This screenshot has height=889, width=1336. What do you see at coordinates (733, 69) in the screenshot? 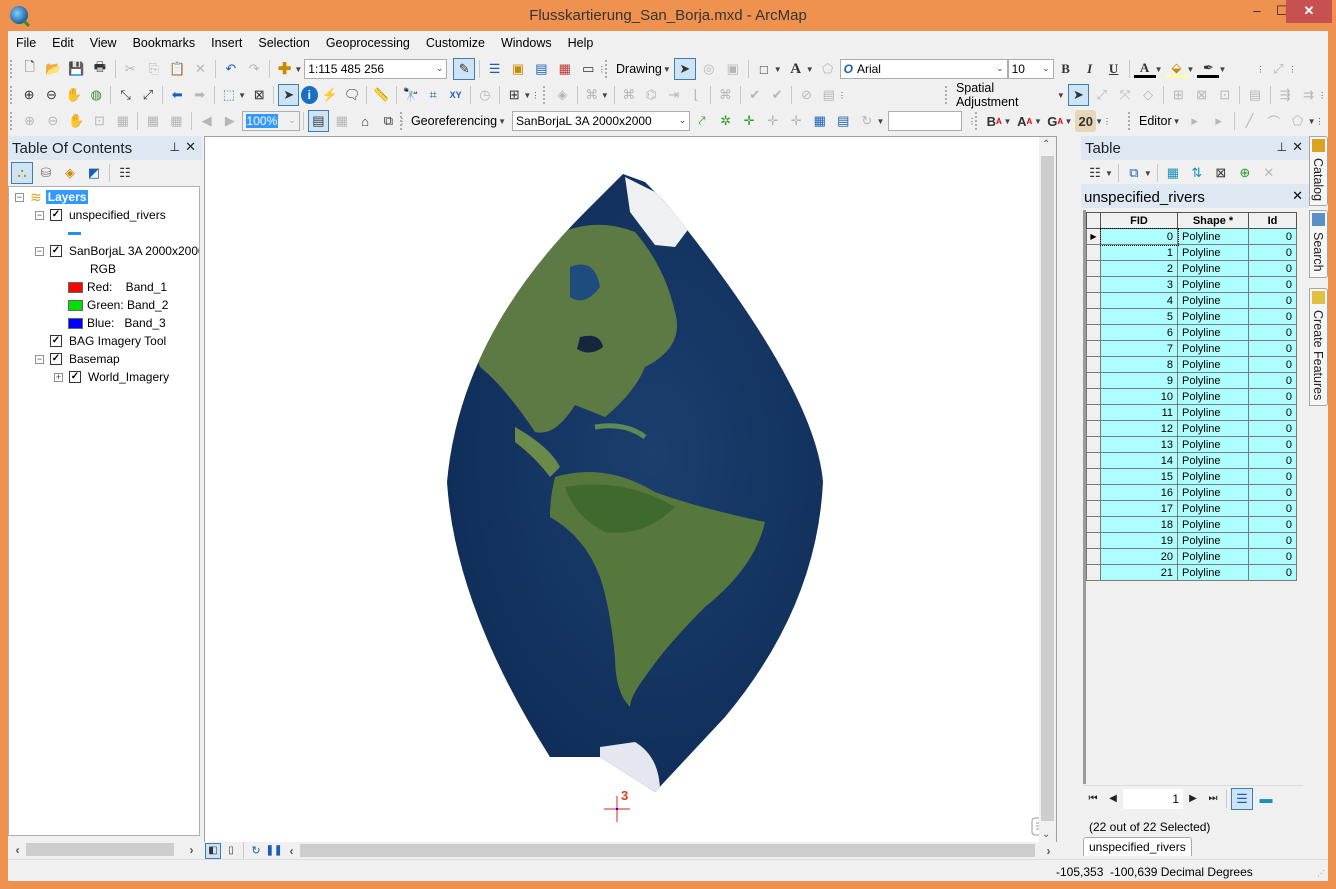
I see `zoom-to-elements-icon: ▣` at bounding box center [733, 69].